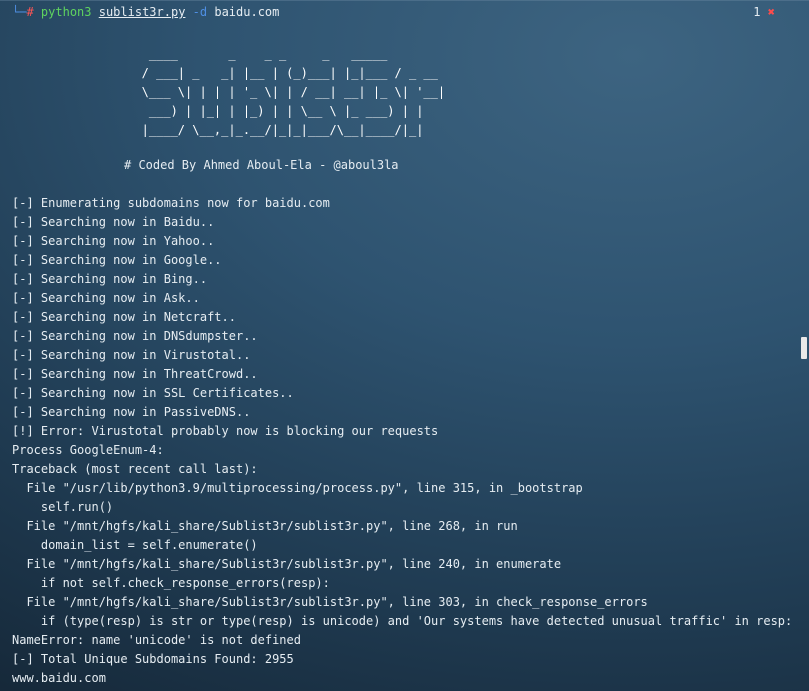 This screenshot has height=691, width=809. What do you see at coordinates (135, 374) in the screenshot?
I see `output-line: [-] Searching now in ThreatCrowd..` at bounding box center [135, 374].